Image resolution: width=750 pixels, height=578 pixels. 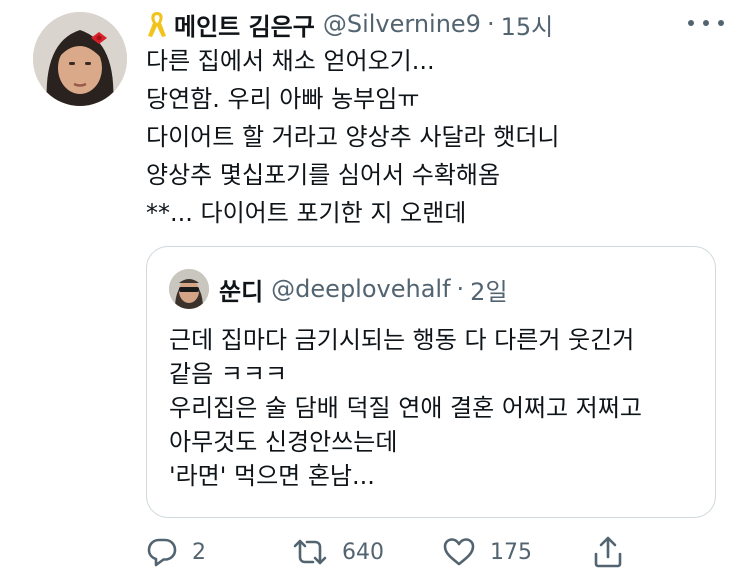 I want to click on tweet-text-line: 양상추 몇십포기를 심어서 수확해옴, so click(x=323, y=175).